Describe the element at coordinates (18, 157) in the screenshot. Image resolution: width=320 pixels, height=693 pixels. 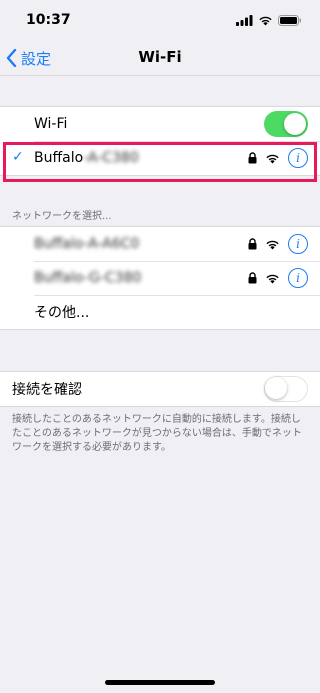
I see `checkmark-icon: ✓` at that location.